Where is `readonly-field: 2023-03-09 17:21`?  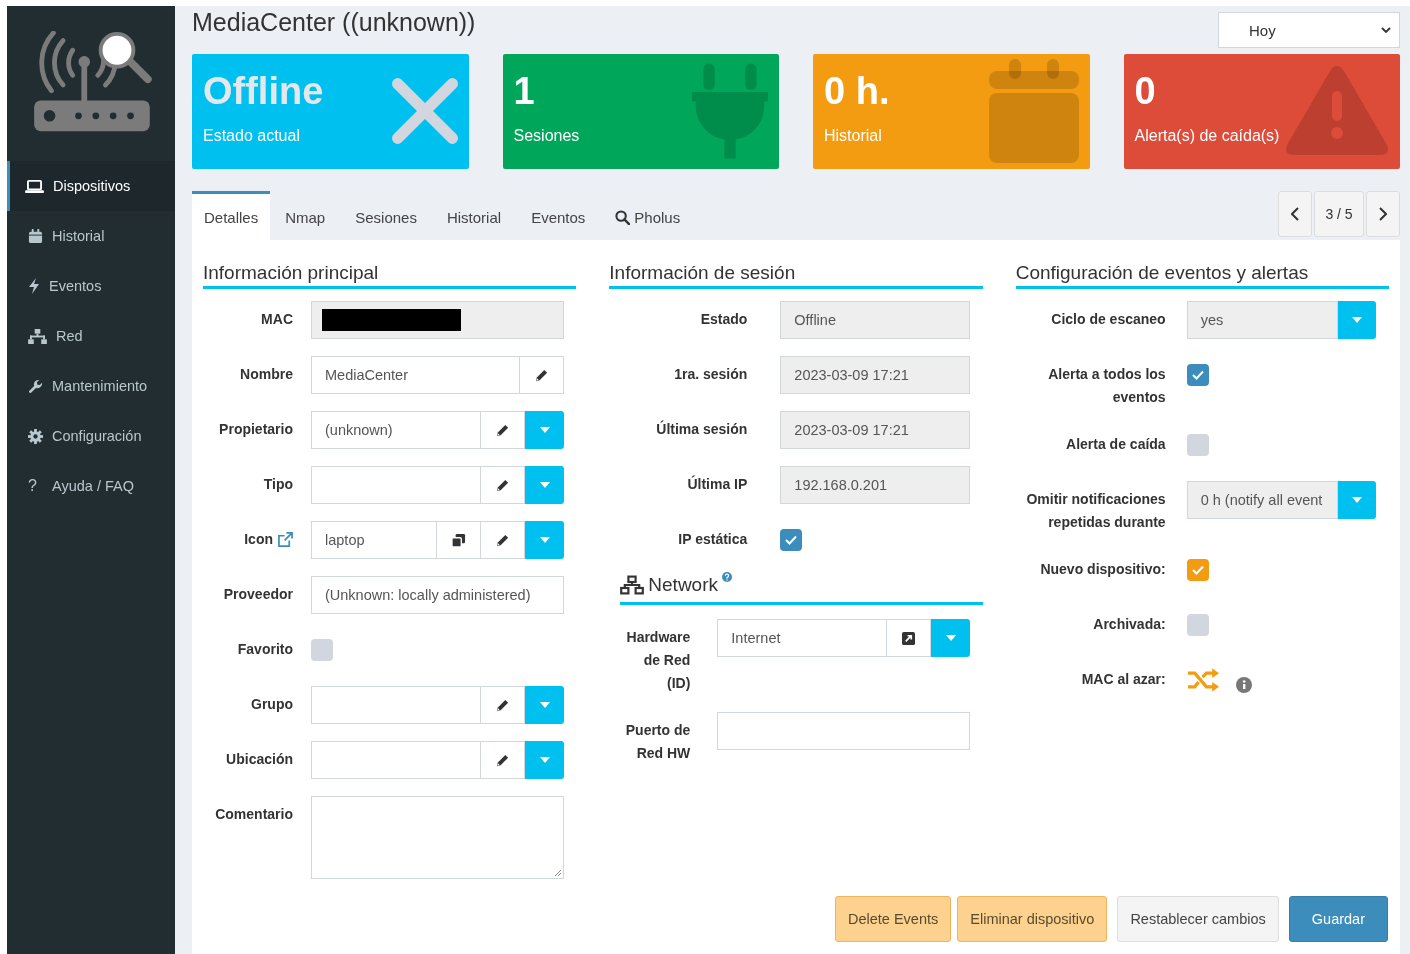
readonly-field: 2023-03-09 17:21 is located at coordinates (875, 375).